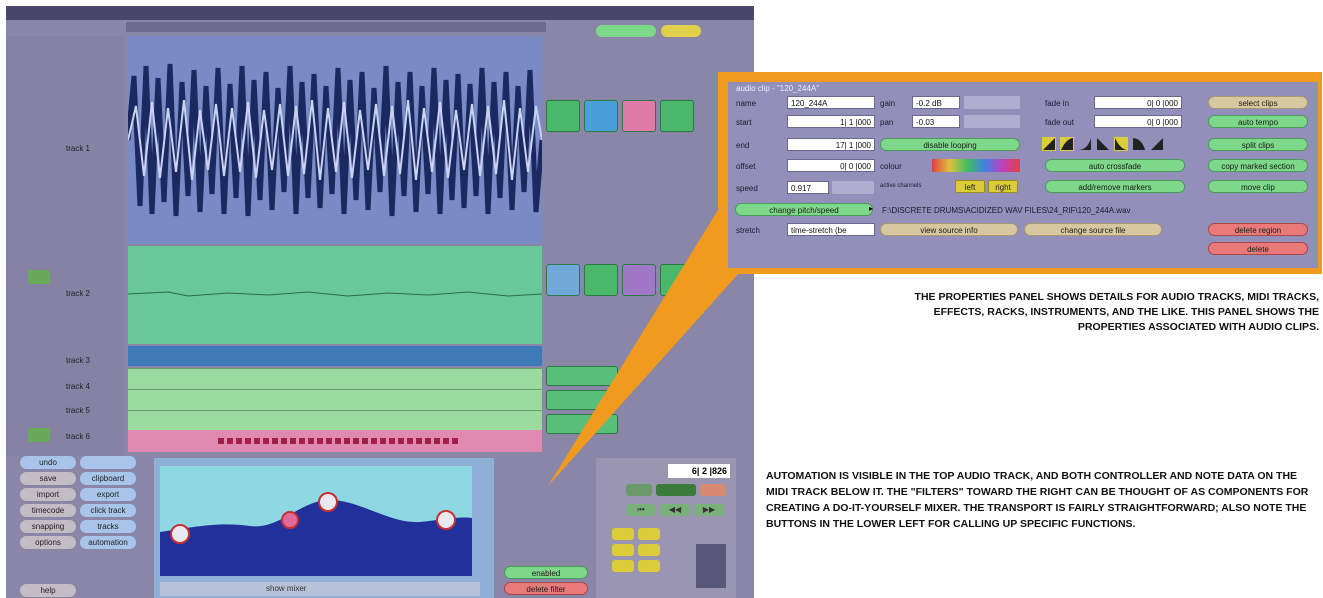 Image resolution: width=1323 pixels, height=598 pixels. What do you see at coordinates (976, 165) in the screenshot?
I see `colour-picker` at bounding box center [976, 165].